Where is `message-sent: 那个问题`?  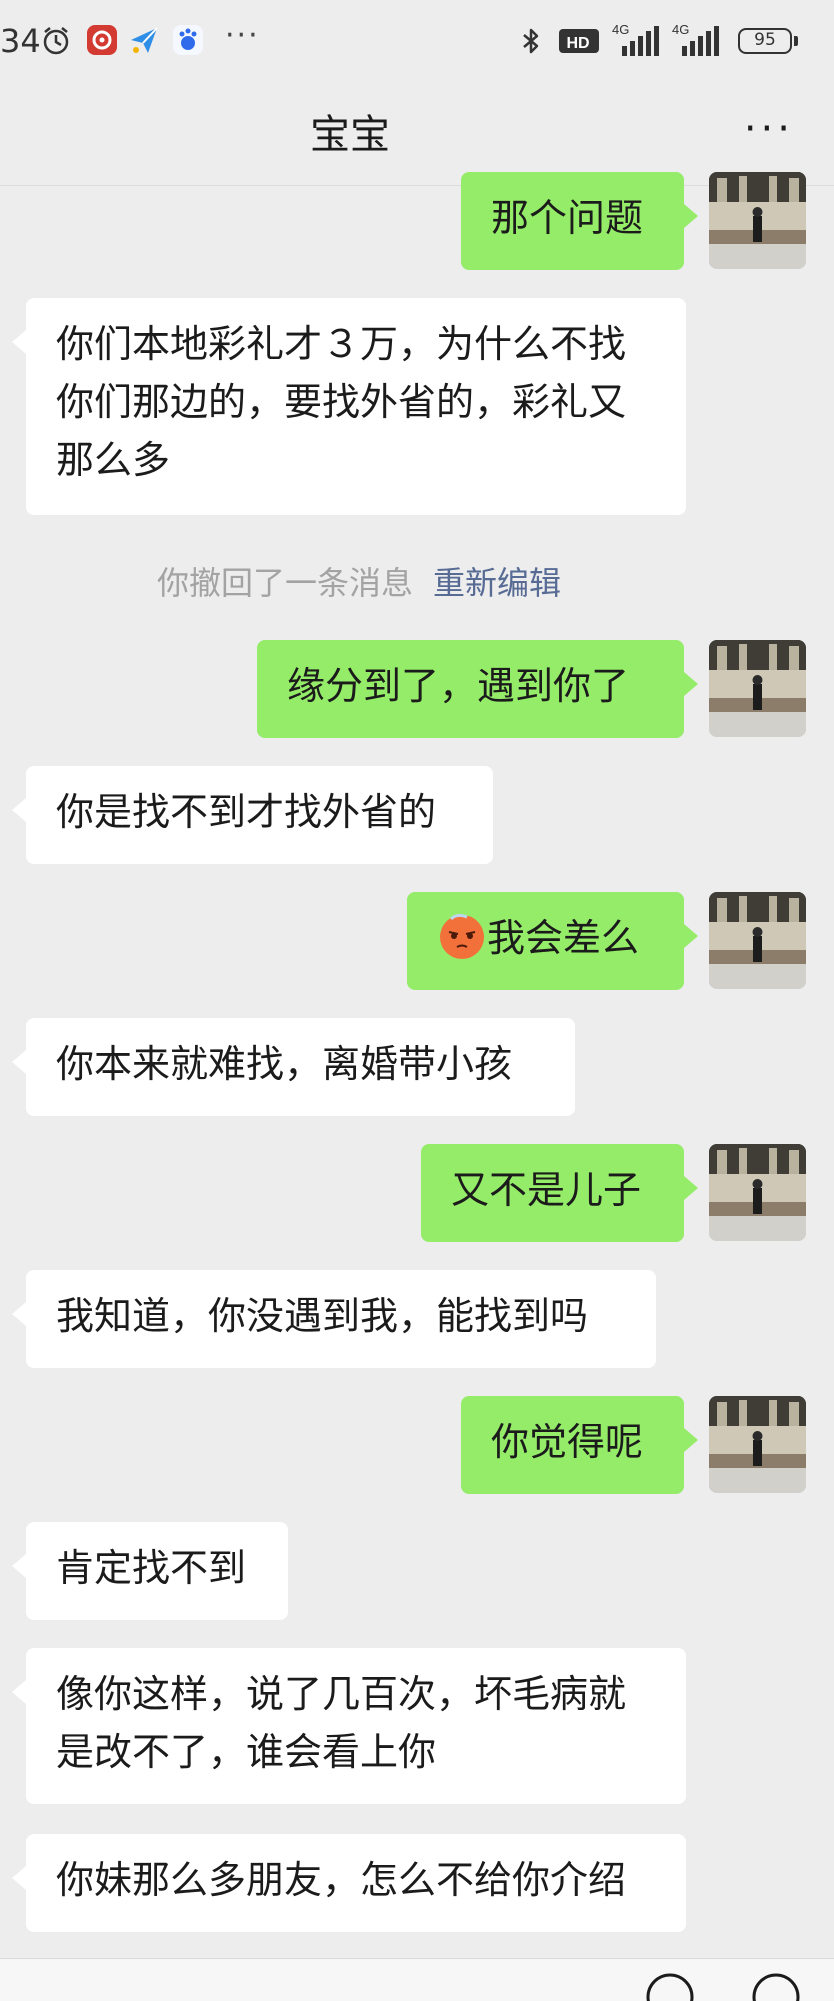 message-sent: 那个问题 is located at coordinates (579, 221).